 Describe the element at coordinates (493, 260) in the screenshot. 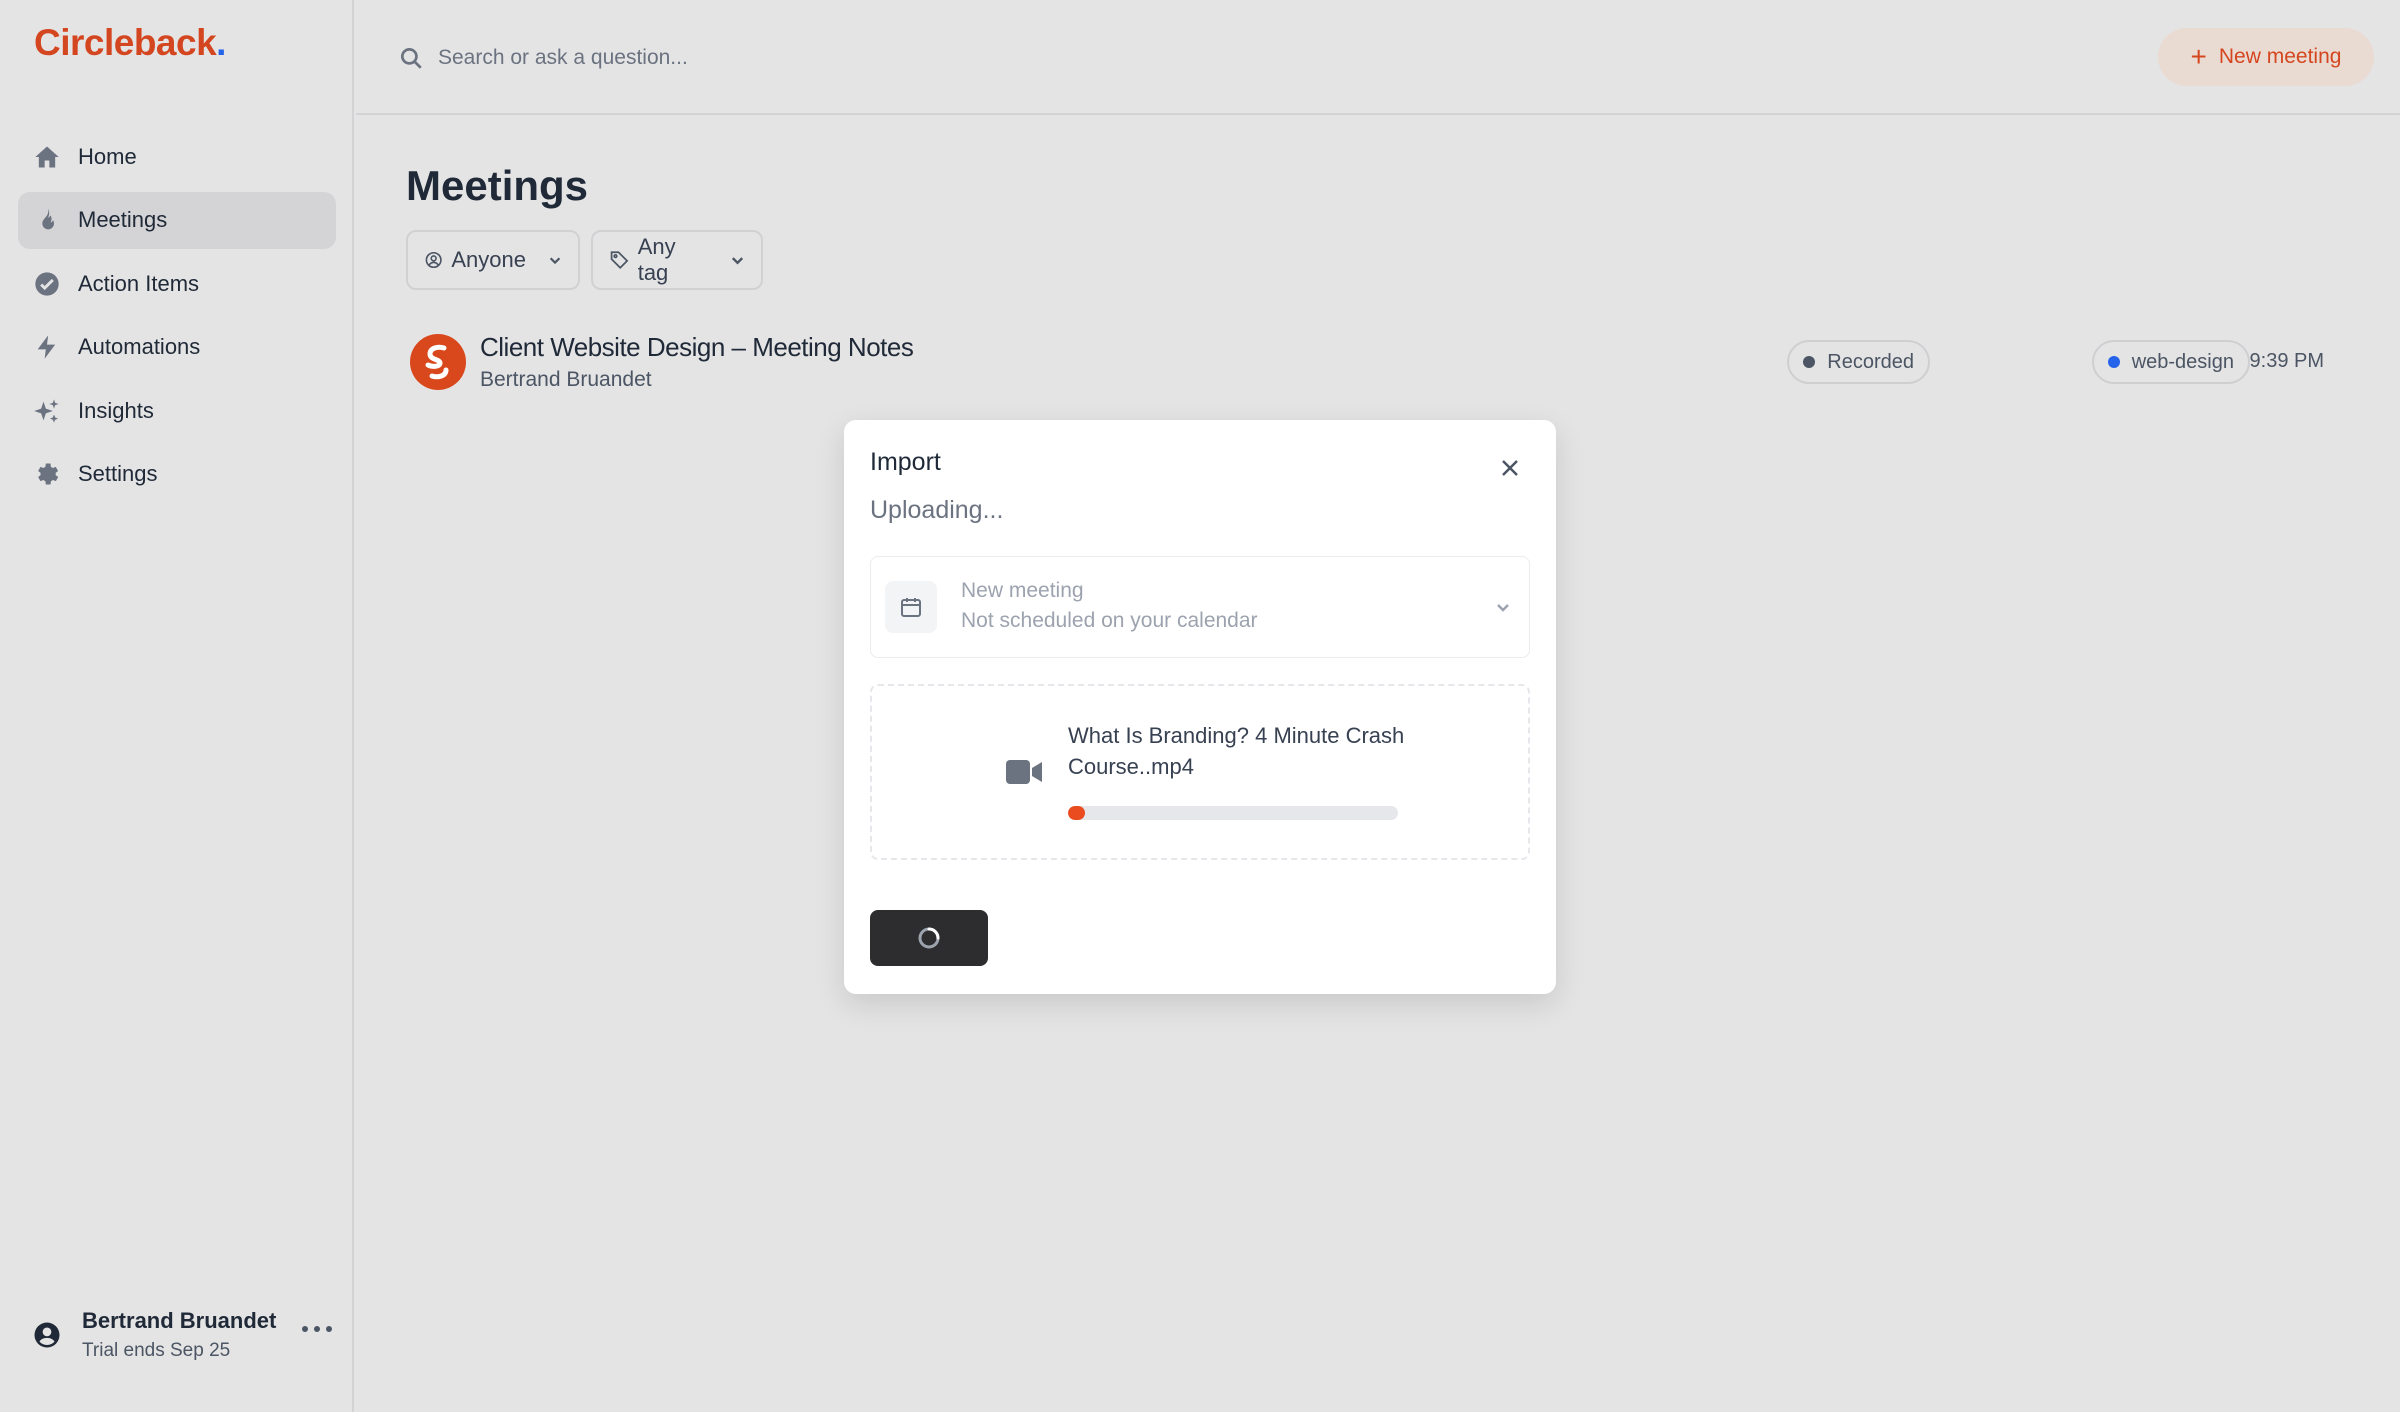

I see `filter-anyone: Anyone` at that location.